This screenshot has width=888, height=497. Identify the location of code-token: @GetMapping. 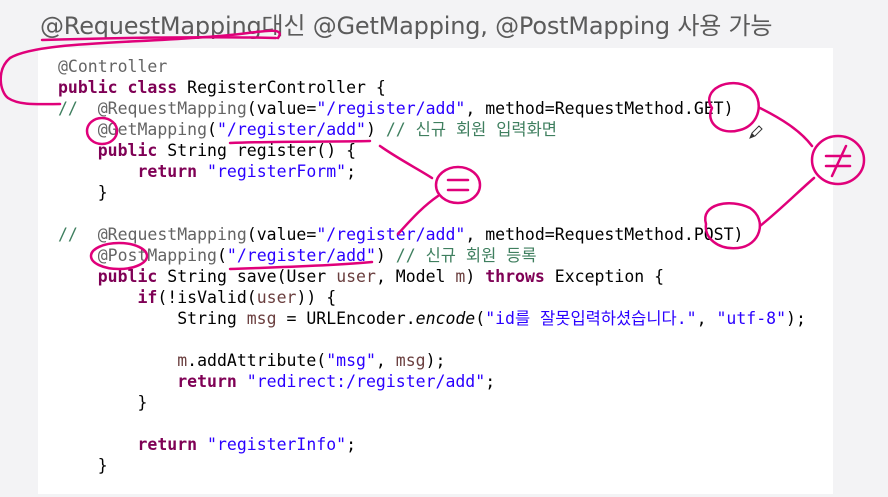
(152, 129).